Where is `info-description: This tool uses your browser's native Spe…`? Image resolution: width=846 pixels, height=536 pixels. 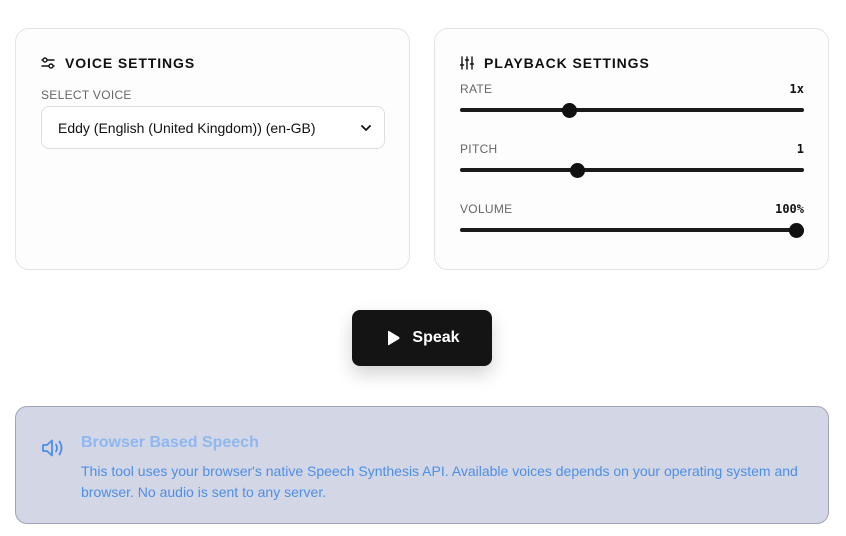 info-description: This tool uses your browser's native Spe… is located at coordinates (439, 481).